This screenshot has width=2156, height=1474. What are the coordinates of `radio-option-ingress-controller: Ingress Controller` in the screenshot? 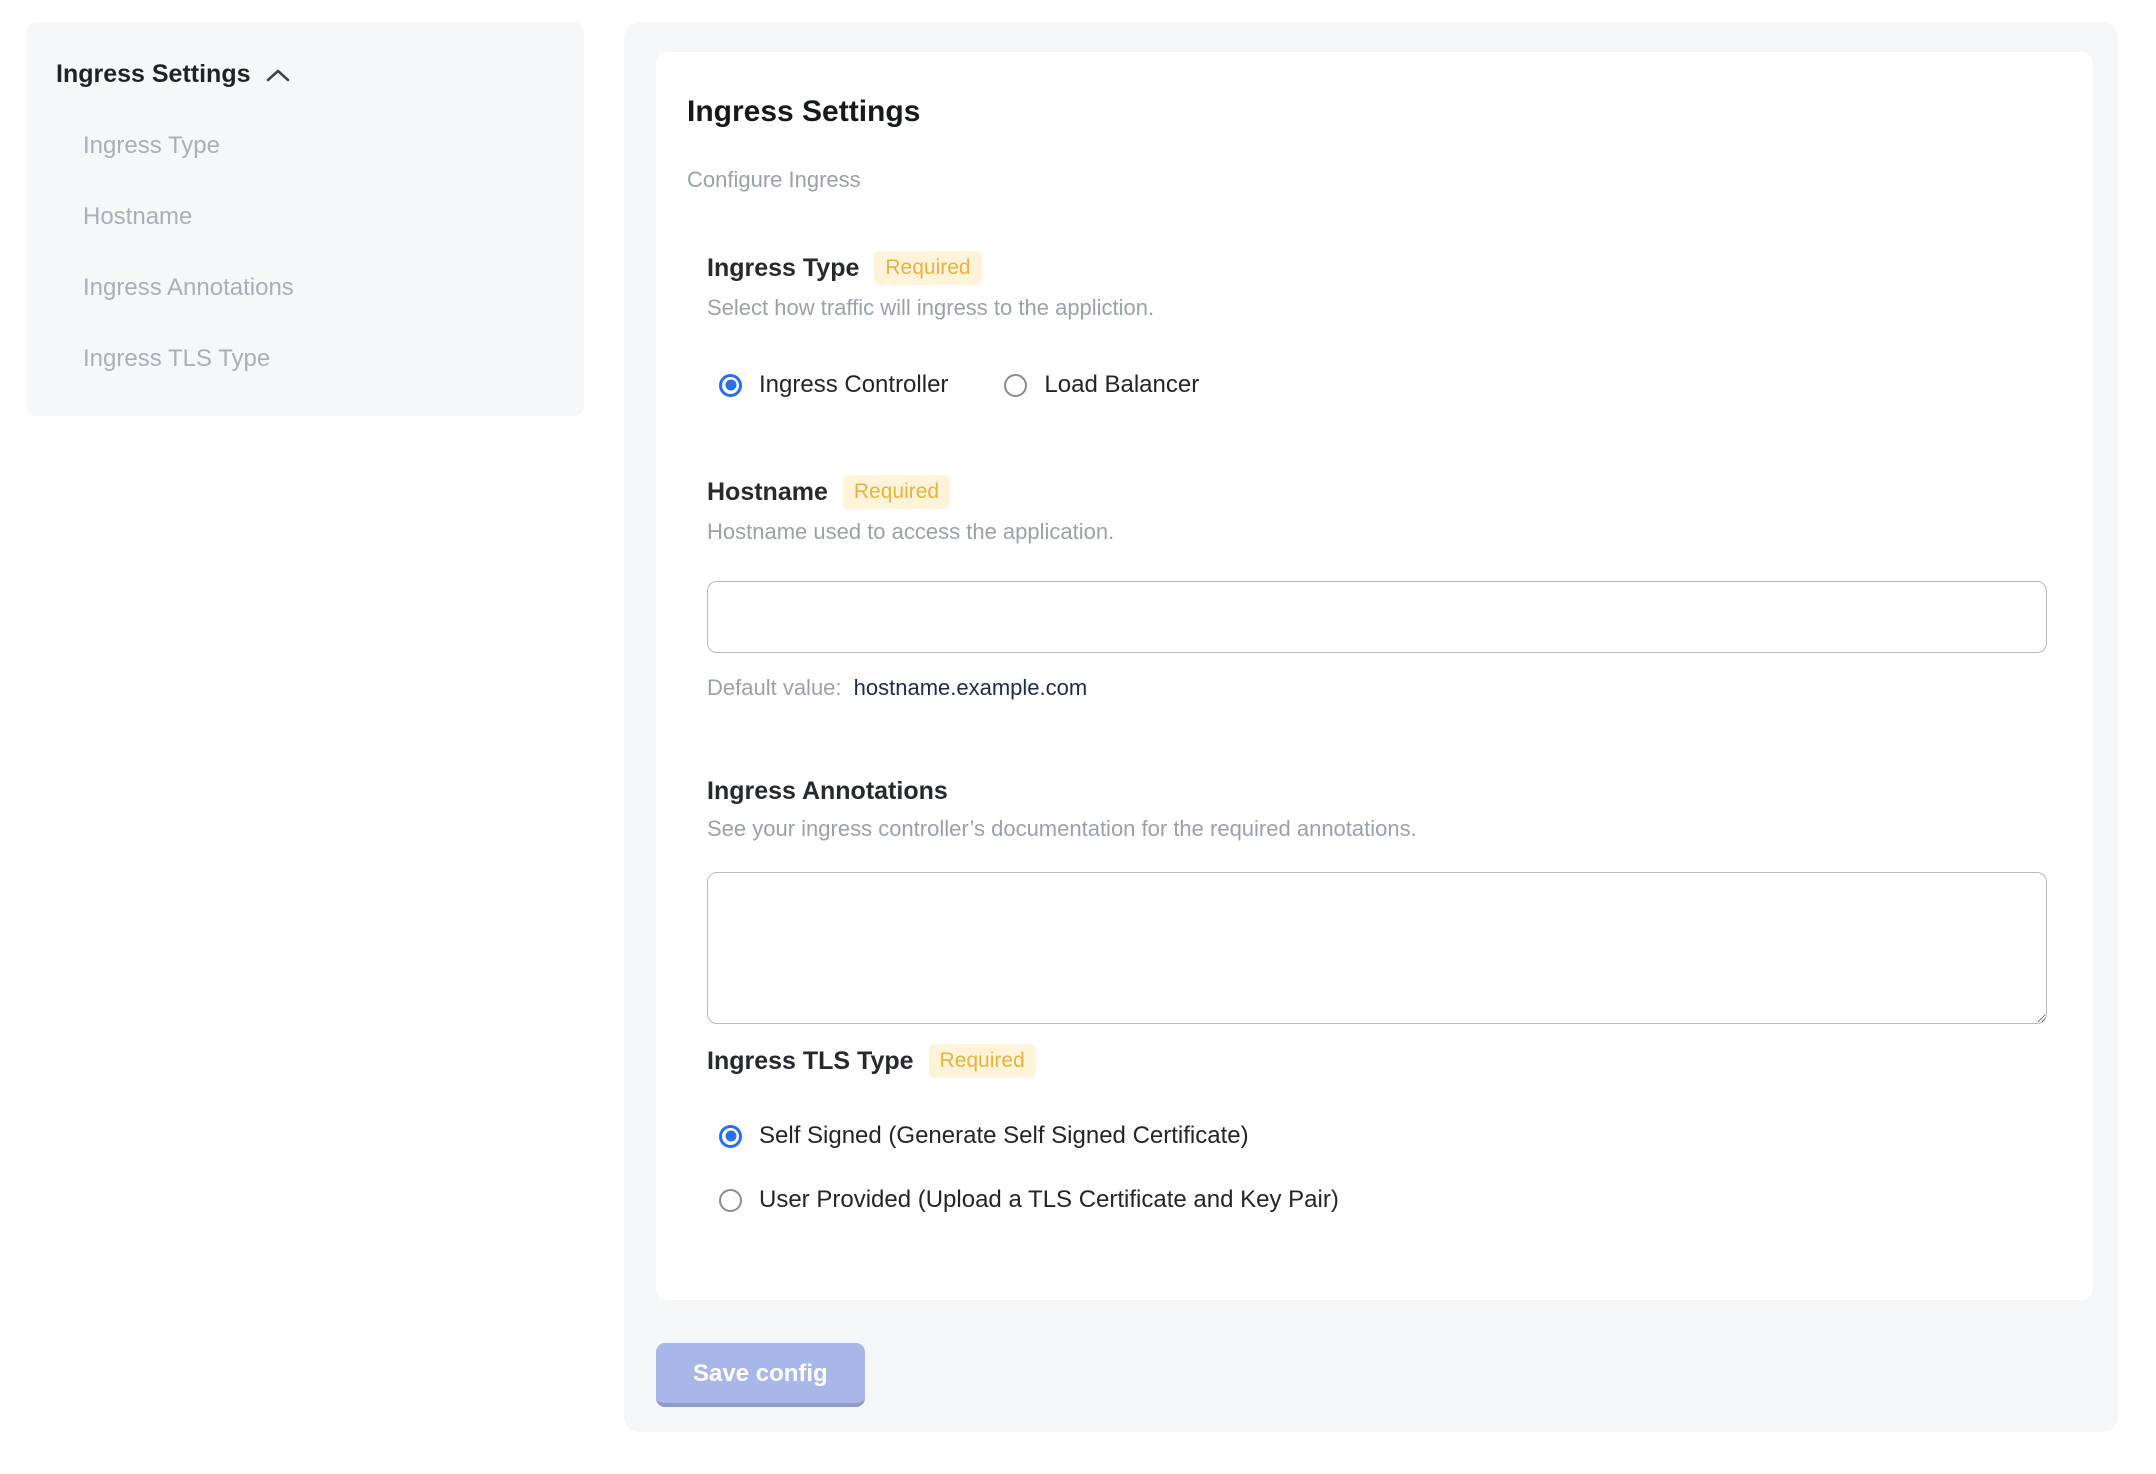 It's located at (833, 385).